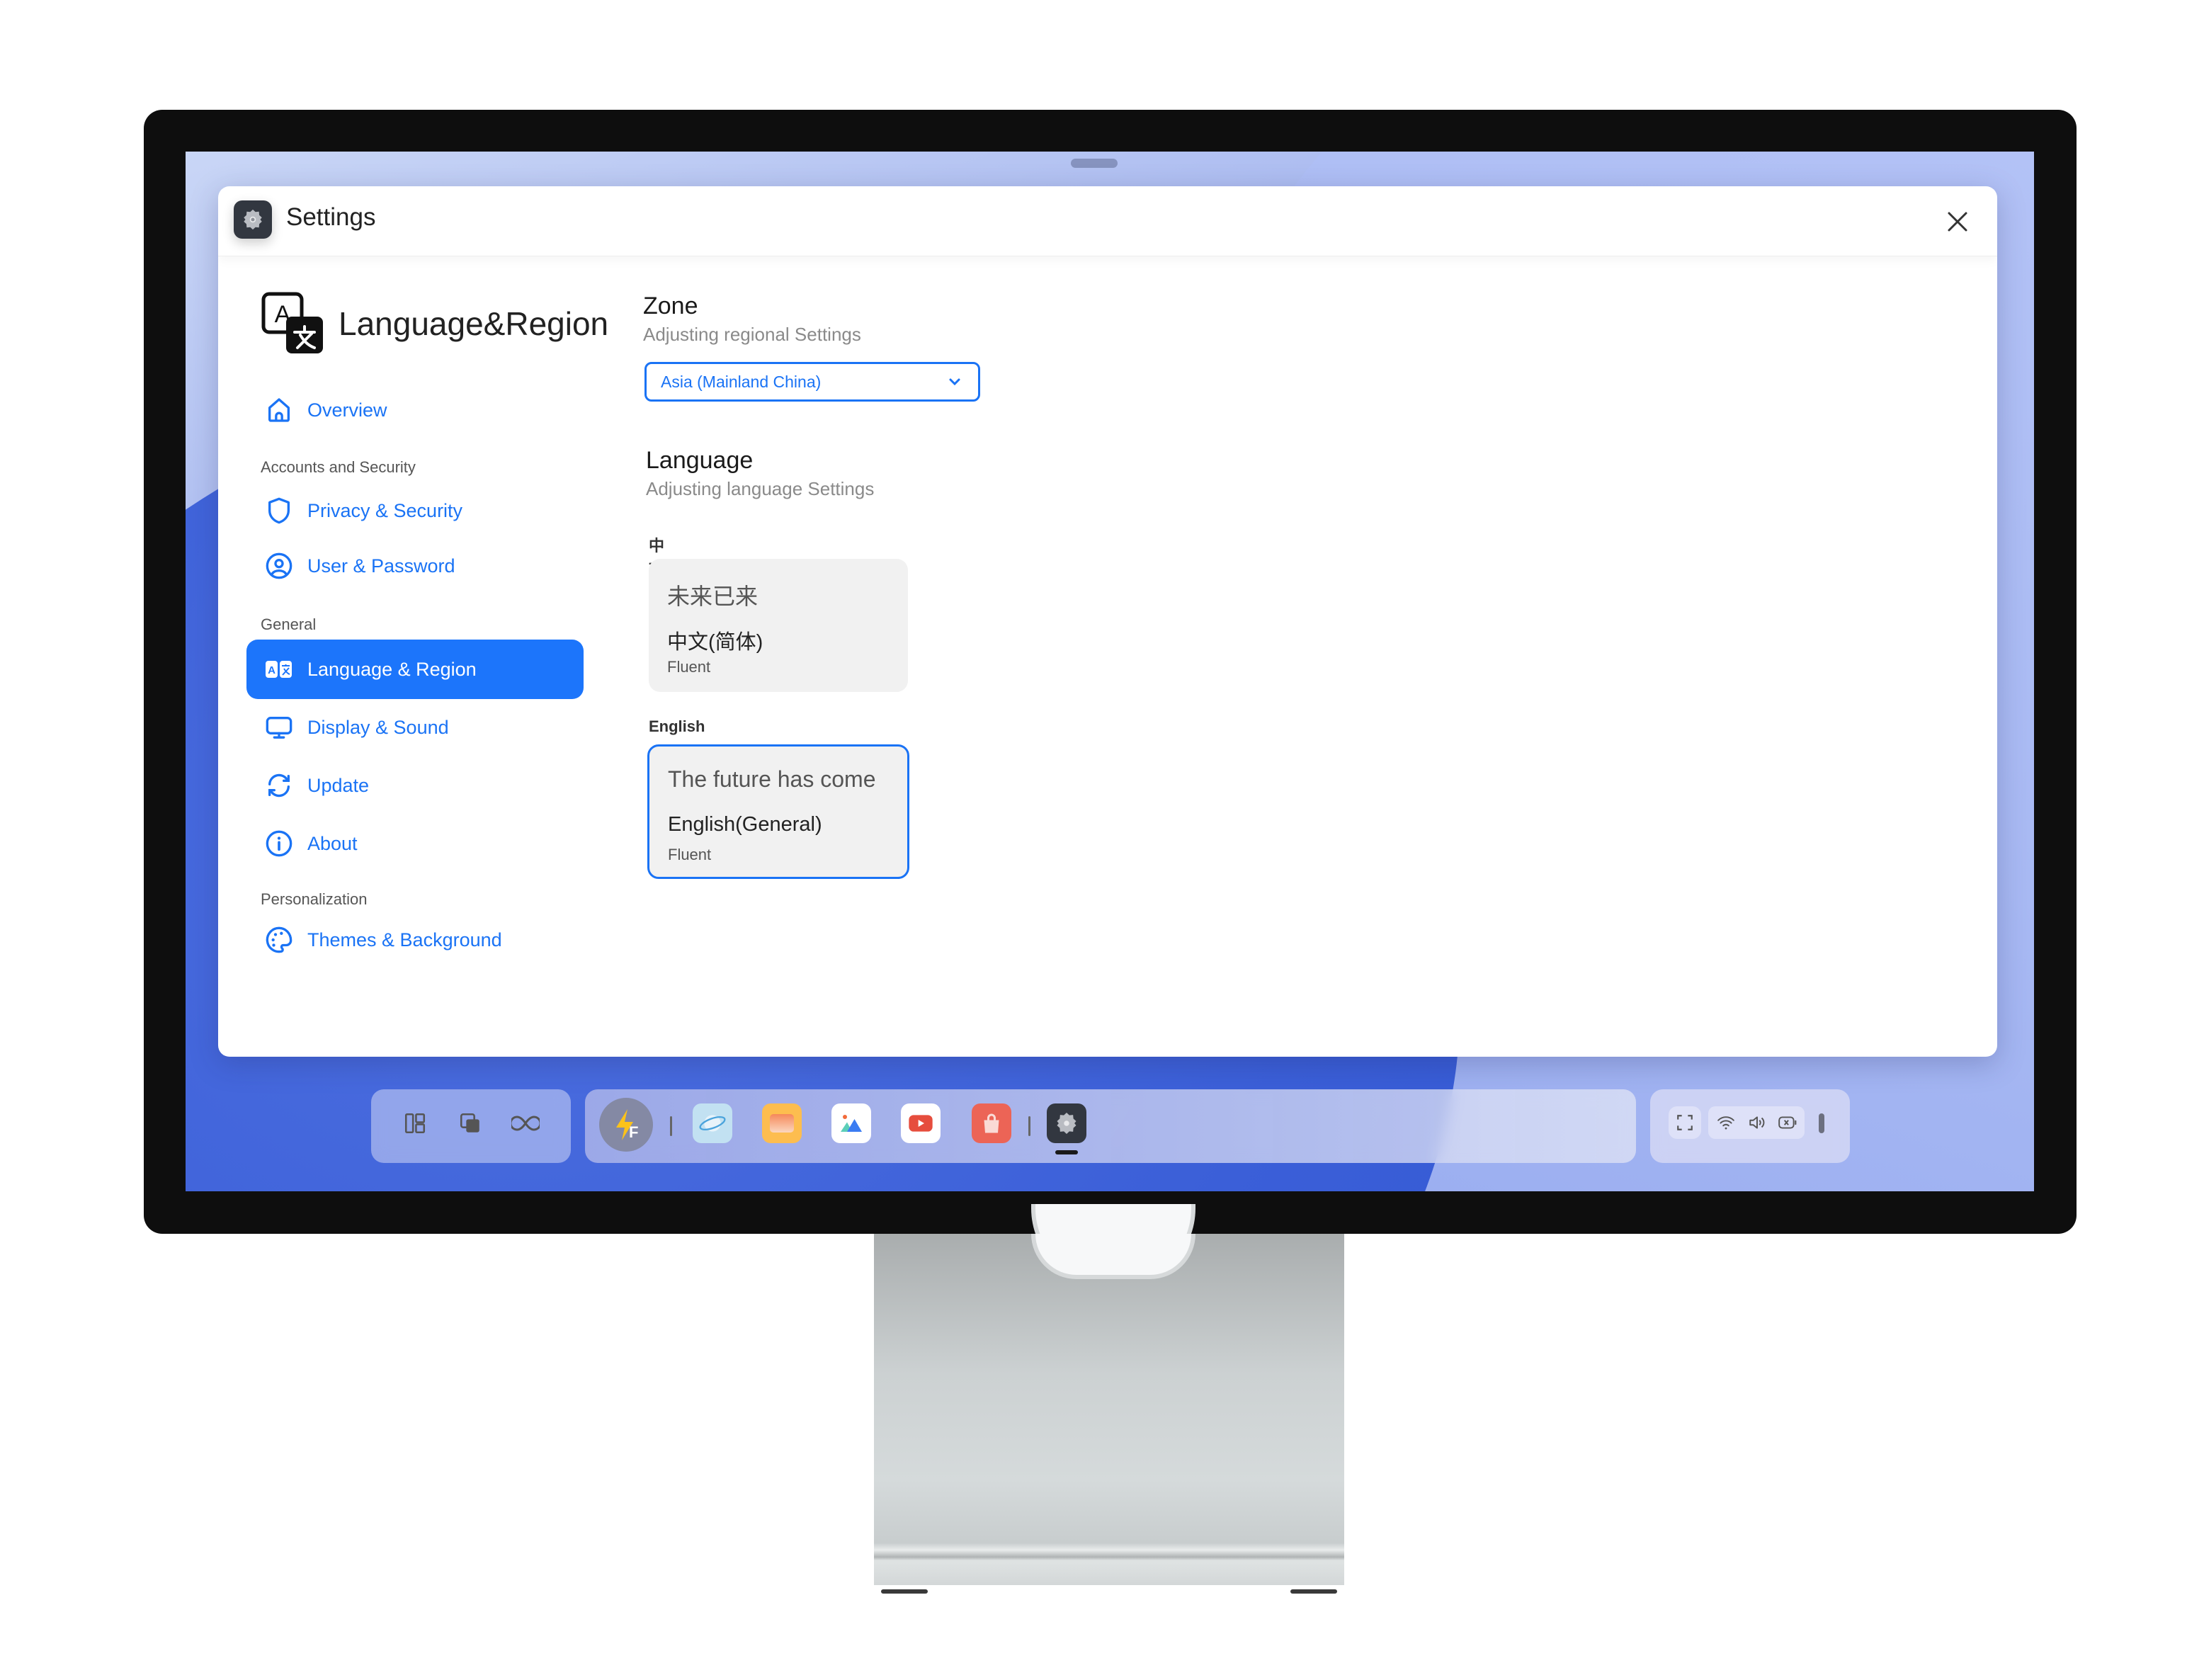 Image resolution: width=2187 pixels, height=1680 pixels. I want to click on sidebar-item-overview: Overview, so click(415, 410).